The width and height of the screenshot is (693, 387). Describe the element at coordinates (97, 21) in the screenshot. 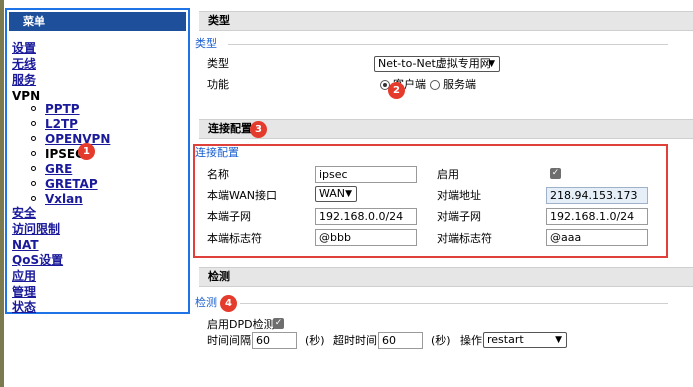

I see `menu-header: 菜单` at that location.